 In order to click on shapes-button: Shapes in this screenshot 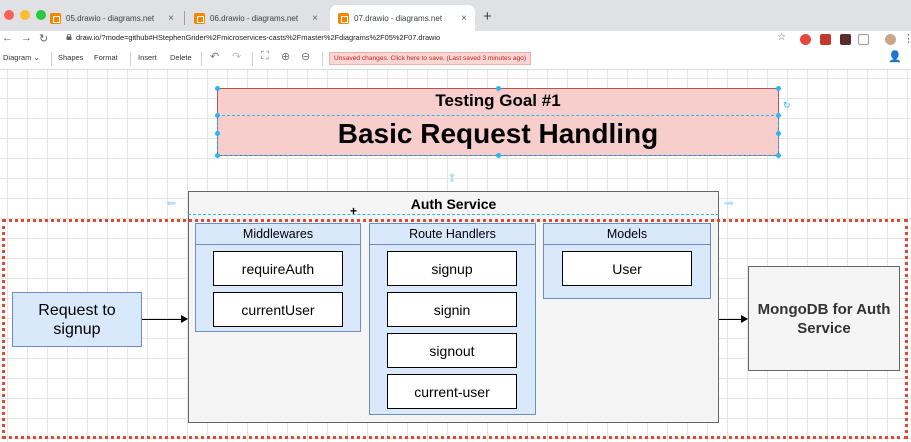, I will do `click(70, 57)`.